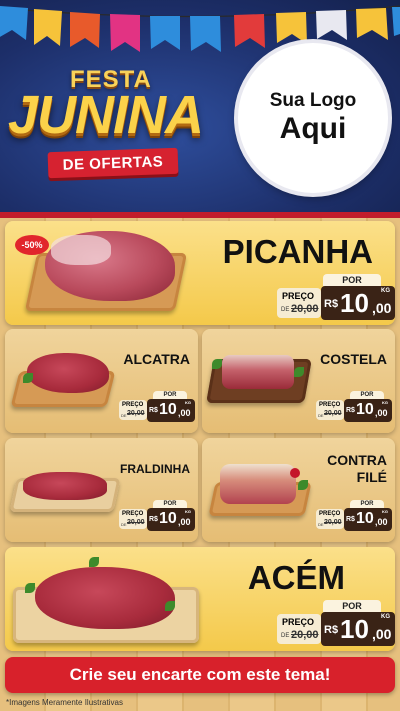 This screenshot has height=711, width=400. I want to click on discount-badge: -50%, so click(32, 245).